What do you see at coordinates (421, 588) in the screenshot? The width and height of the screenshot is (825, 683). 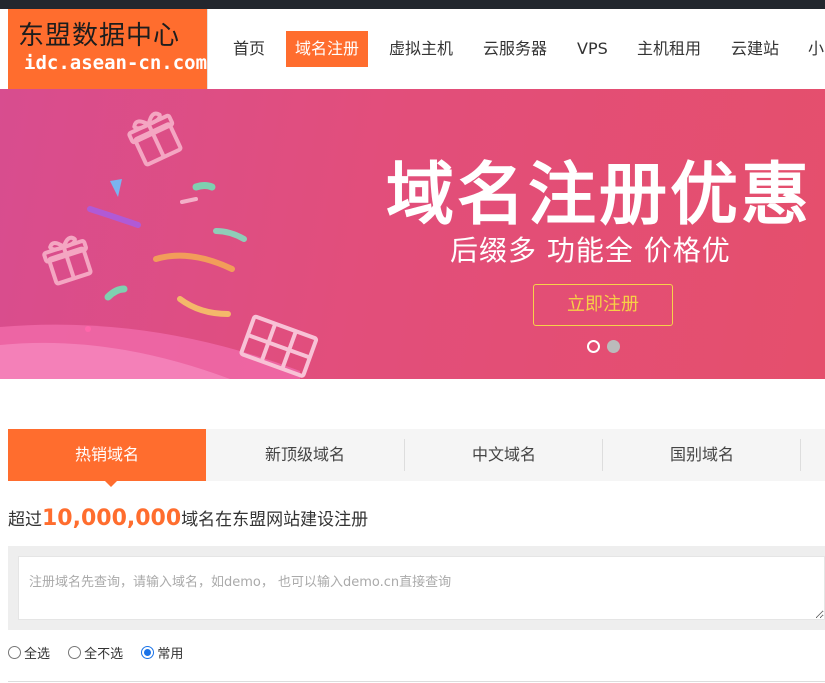 I see `domain-search-input` at bounding box center [421, 588].